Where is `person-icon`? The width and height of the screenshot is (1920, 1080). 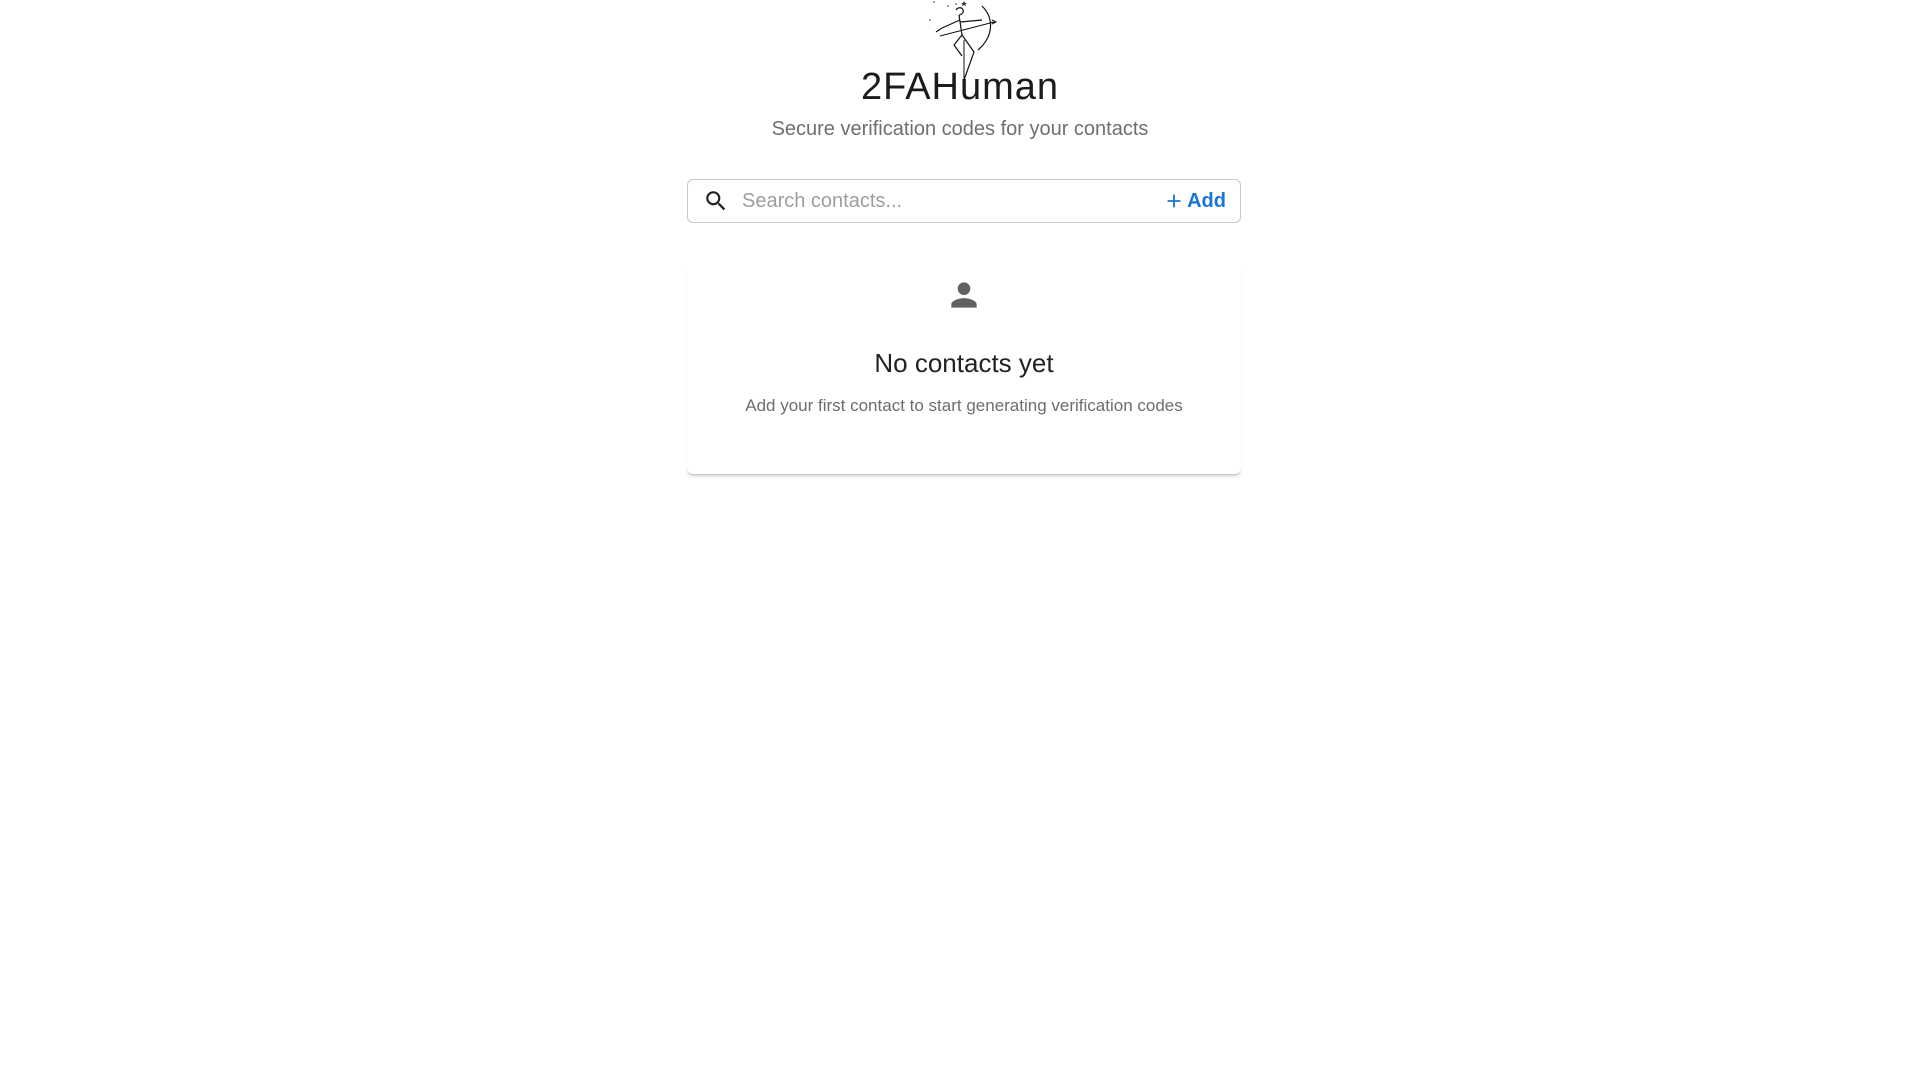
person-icon is located at coordinates (964, 295).